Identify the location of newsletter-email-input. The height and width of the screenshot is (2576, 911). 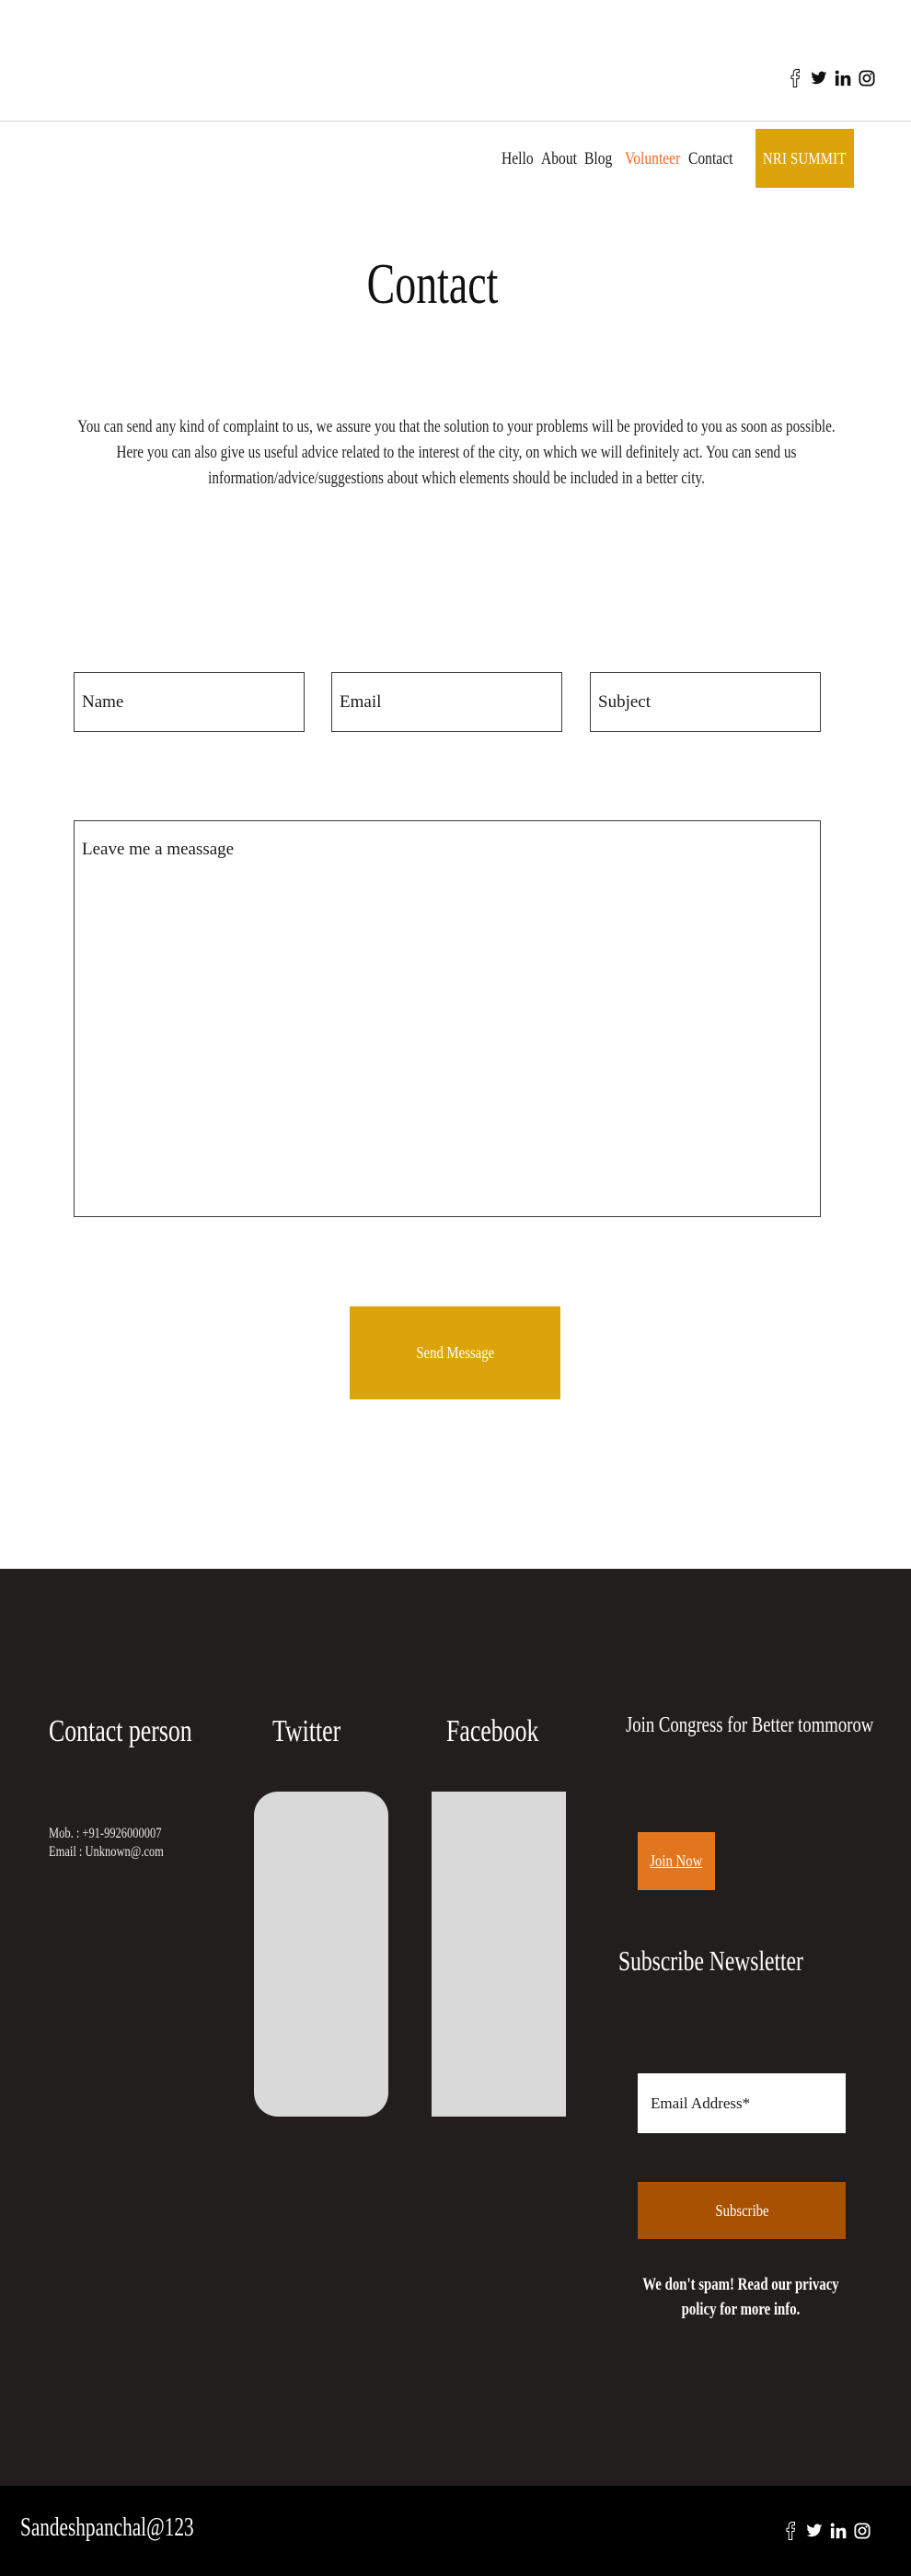
(742, 2103).